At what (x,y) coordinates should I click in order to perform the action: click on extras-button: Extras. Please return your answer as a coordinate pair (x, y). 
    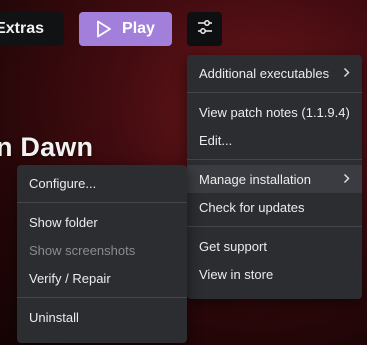
    Looking at the image, I should click on (32, 29).